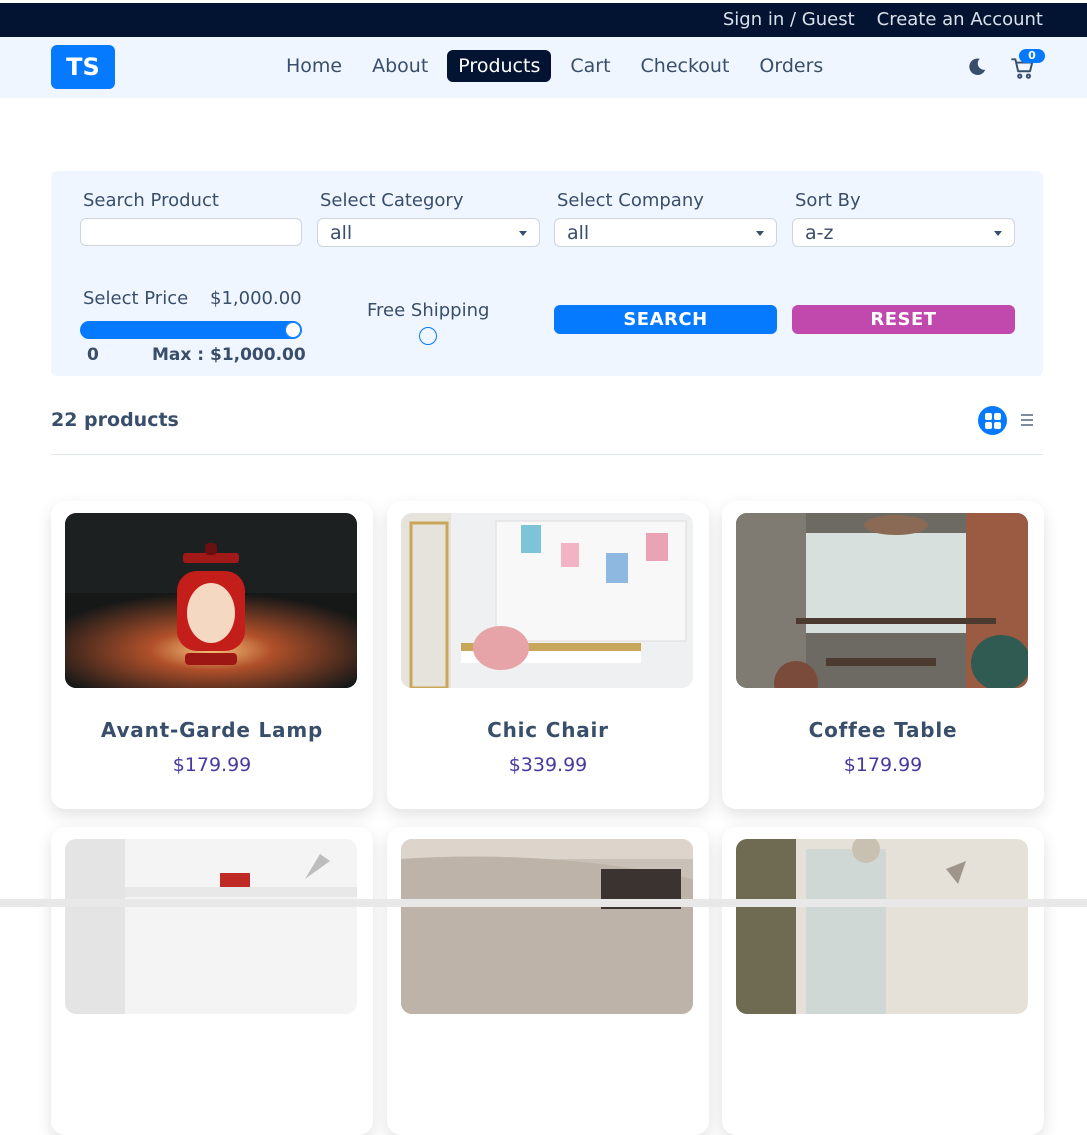 The width and height of the screenshot is (1087, 1135). I want to click on products-count: 22 products, so click(115, 420).